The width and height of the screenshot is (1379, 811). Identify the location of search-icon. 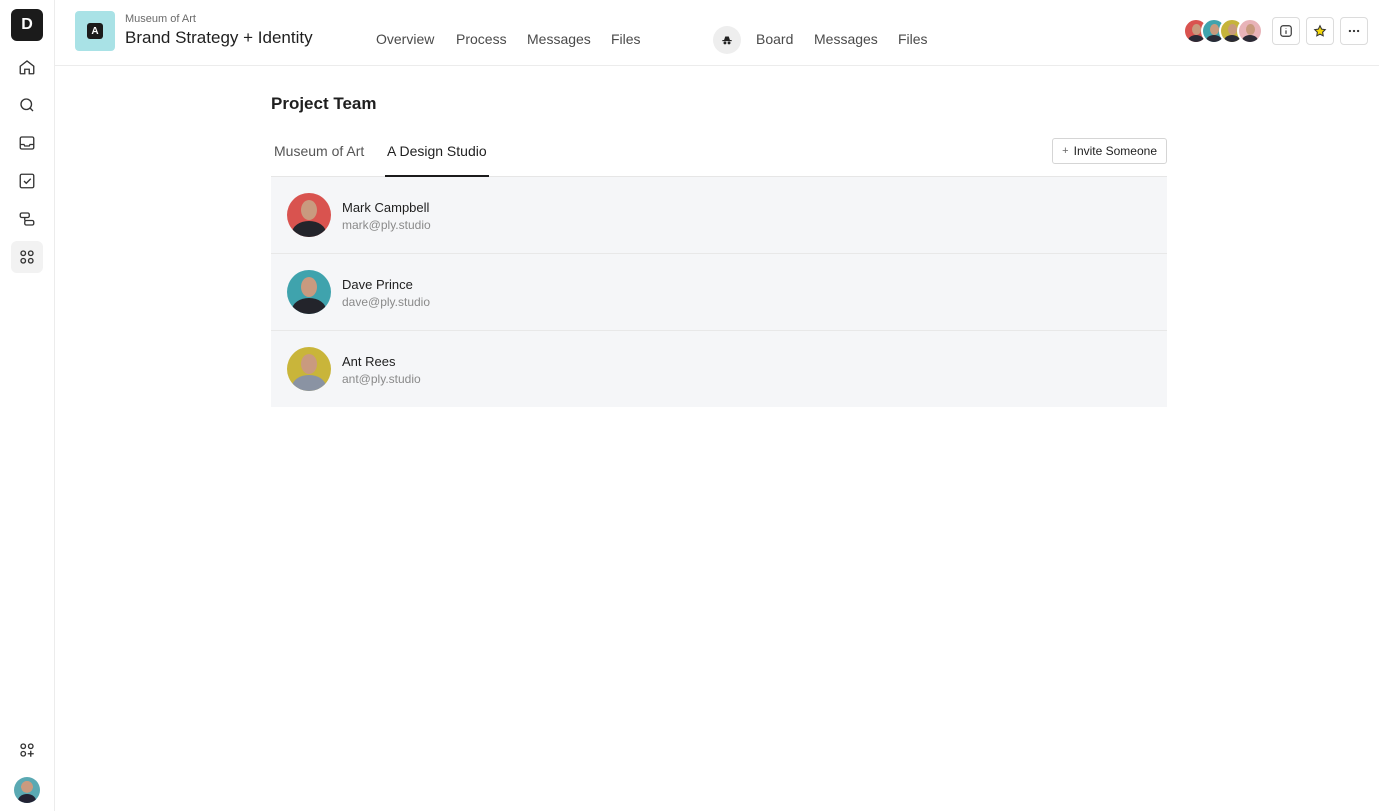
(27, 105).